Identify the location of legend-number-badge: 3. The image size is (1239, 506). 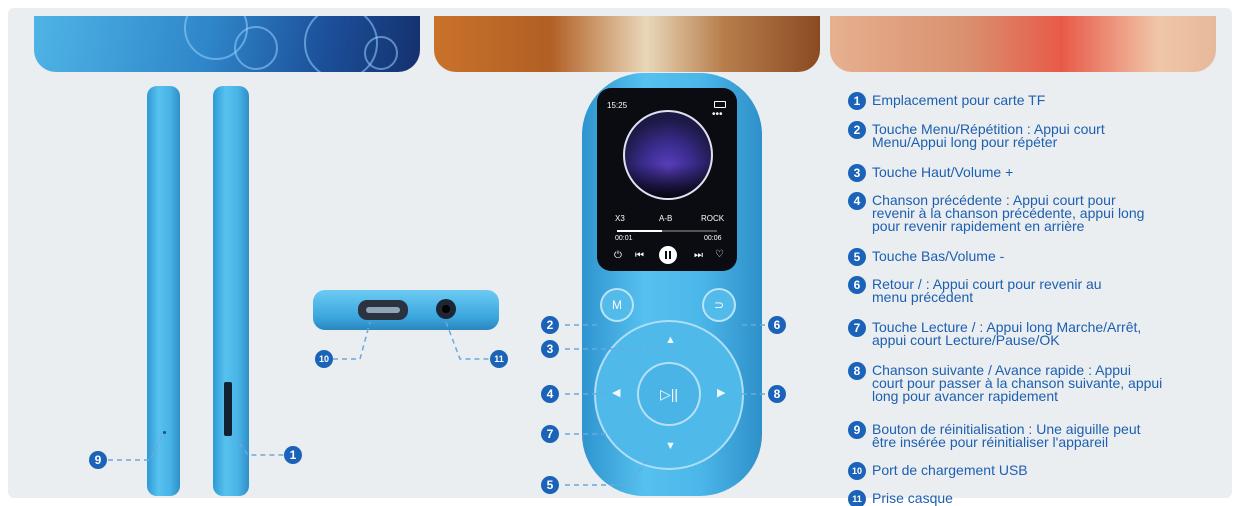
(857, 173).